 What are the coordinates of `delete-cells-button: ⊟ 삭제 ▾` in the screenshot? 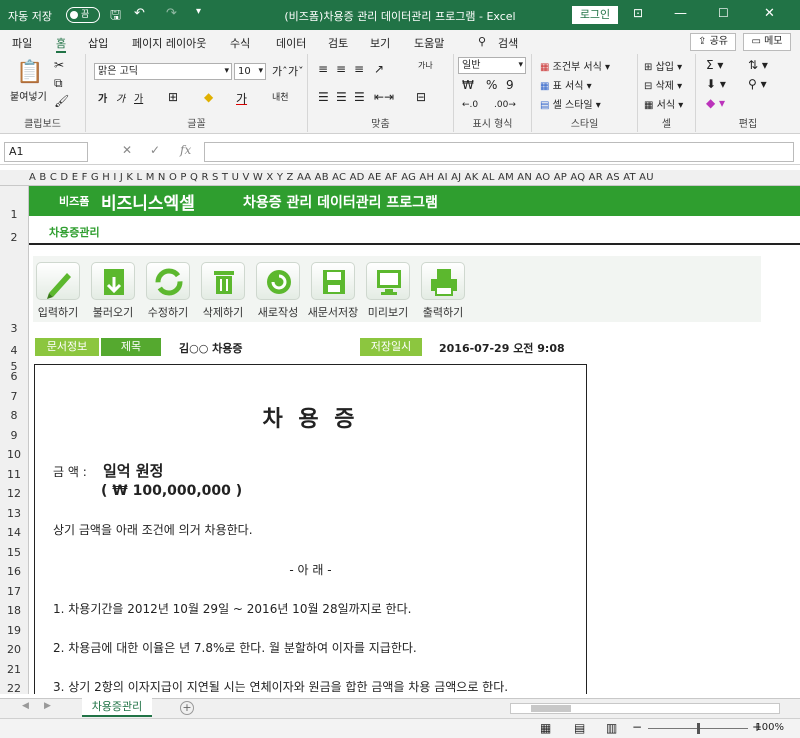 It's located at (663, 84).